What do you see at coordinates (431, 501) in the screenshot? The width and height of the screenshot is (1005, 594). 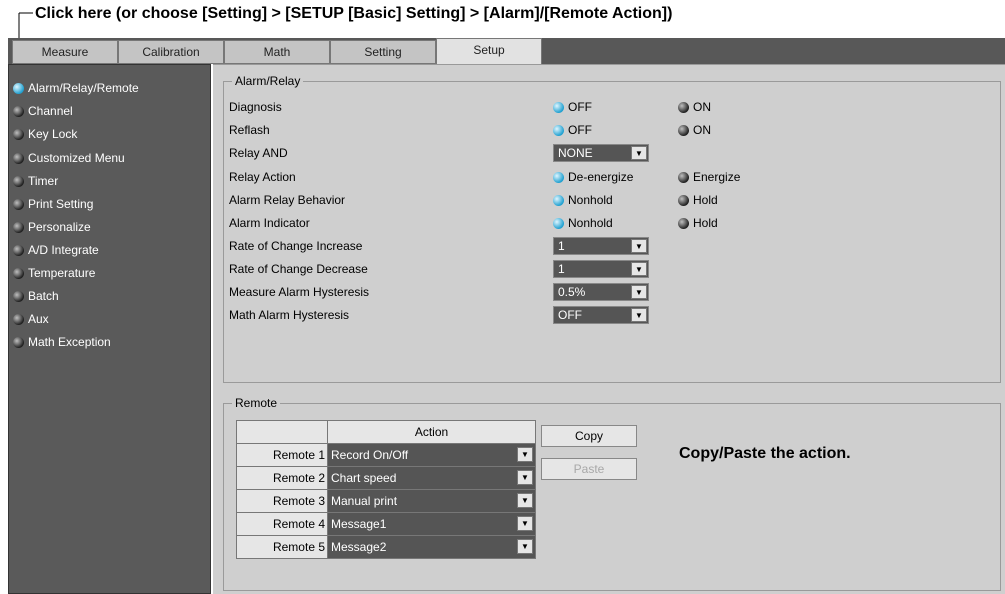 I see `remote-action-select: Manual print ▼` at bounding box center [431, 501].